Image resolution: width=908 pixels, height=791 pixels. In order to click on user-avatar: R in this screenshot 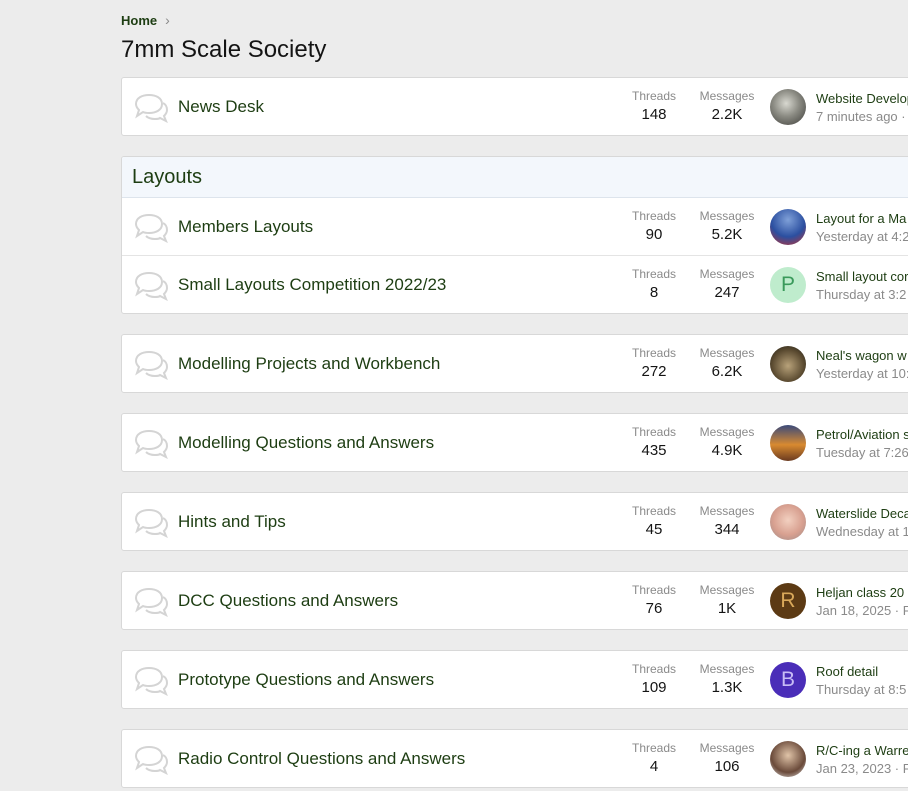, I will do `click(788, 601)`.